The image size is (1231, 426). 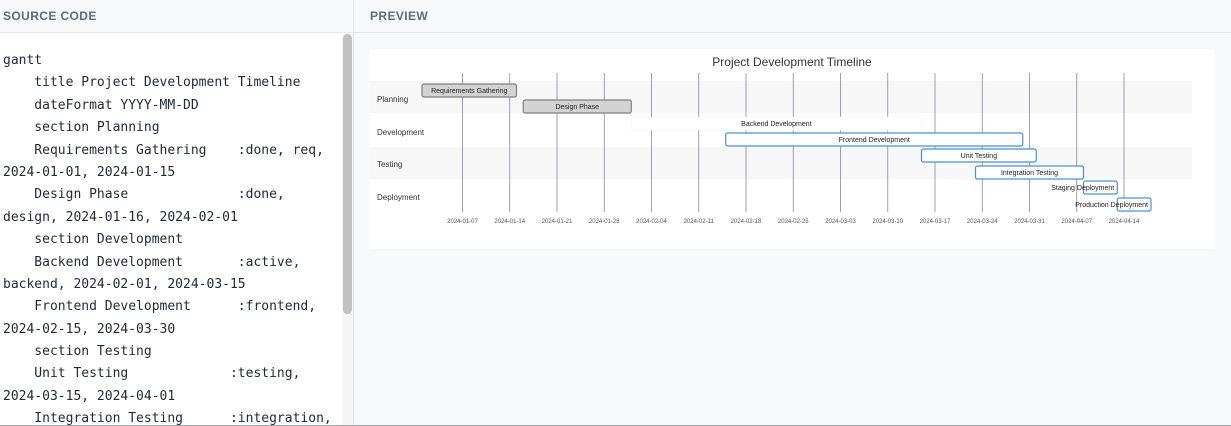 What do you see at coordinates (160, 307) in the screenshot?
I see `code-line: Frontend Development :frontend,` at bounding box center [160, 307].